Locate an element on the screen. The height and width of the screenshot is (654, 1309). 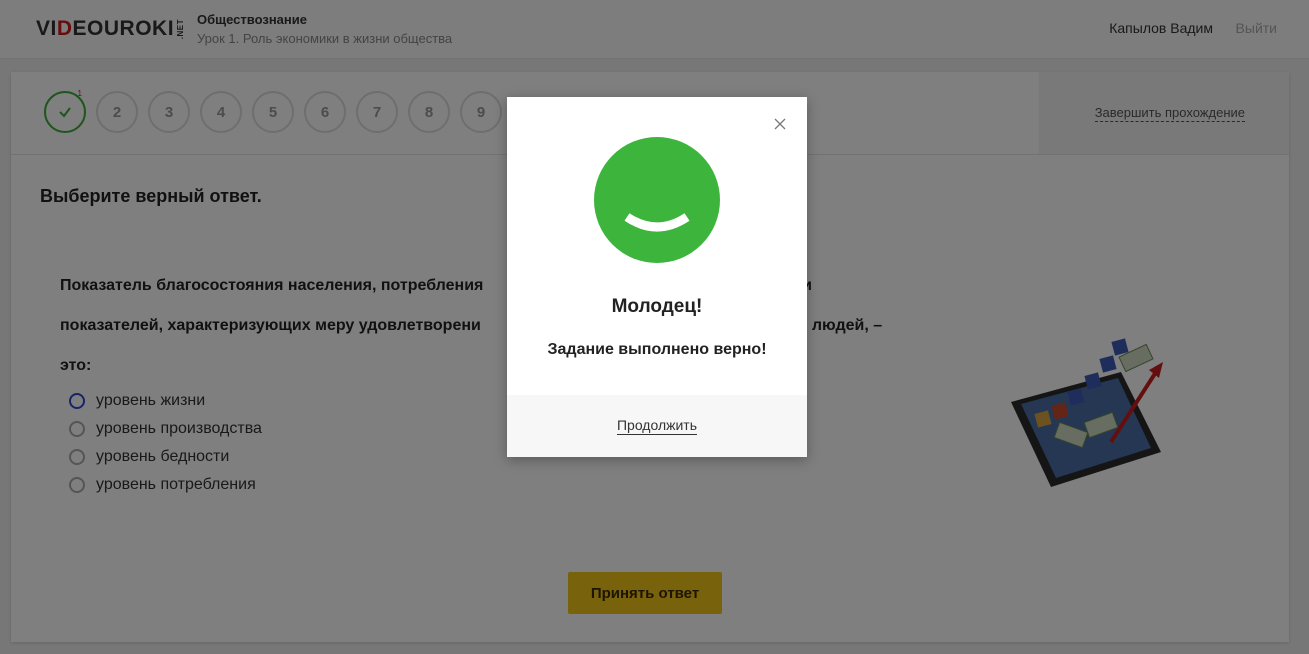
close-icon is located at coordinates (780, 124).